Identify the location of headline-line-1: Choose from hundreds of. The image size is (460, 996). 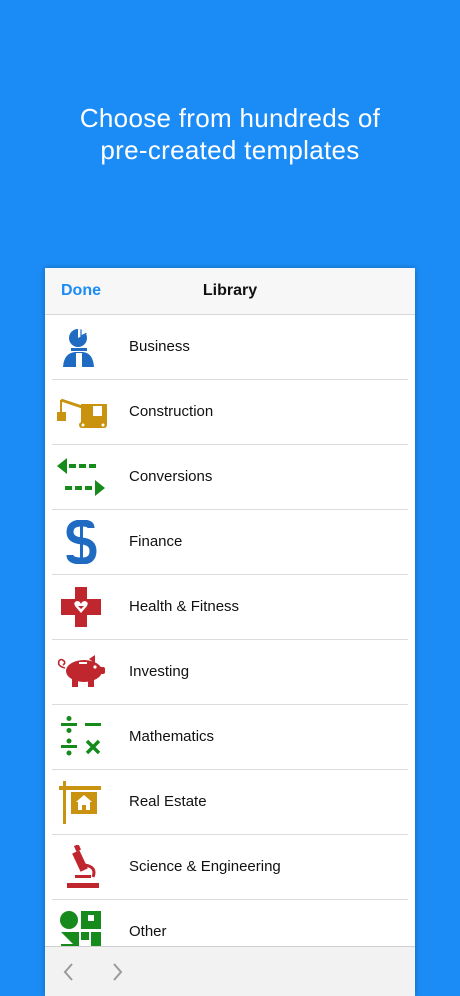
(230, 118).